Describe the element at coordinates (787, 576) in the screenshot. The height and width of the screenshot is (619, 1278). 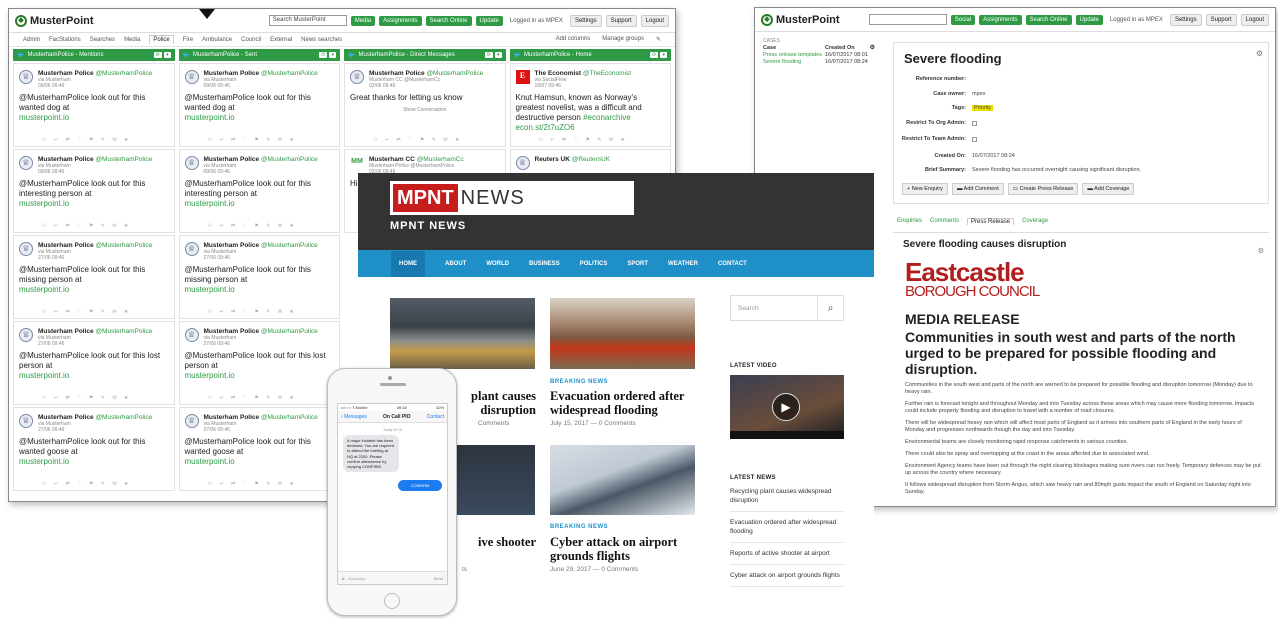
I see `latest-news-item: Cyber attack on airport grounds flights` at that location.